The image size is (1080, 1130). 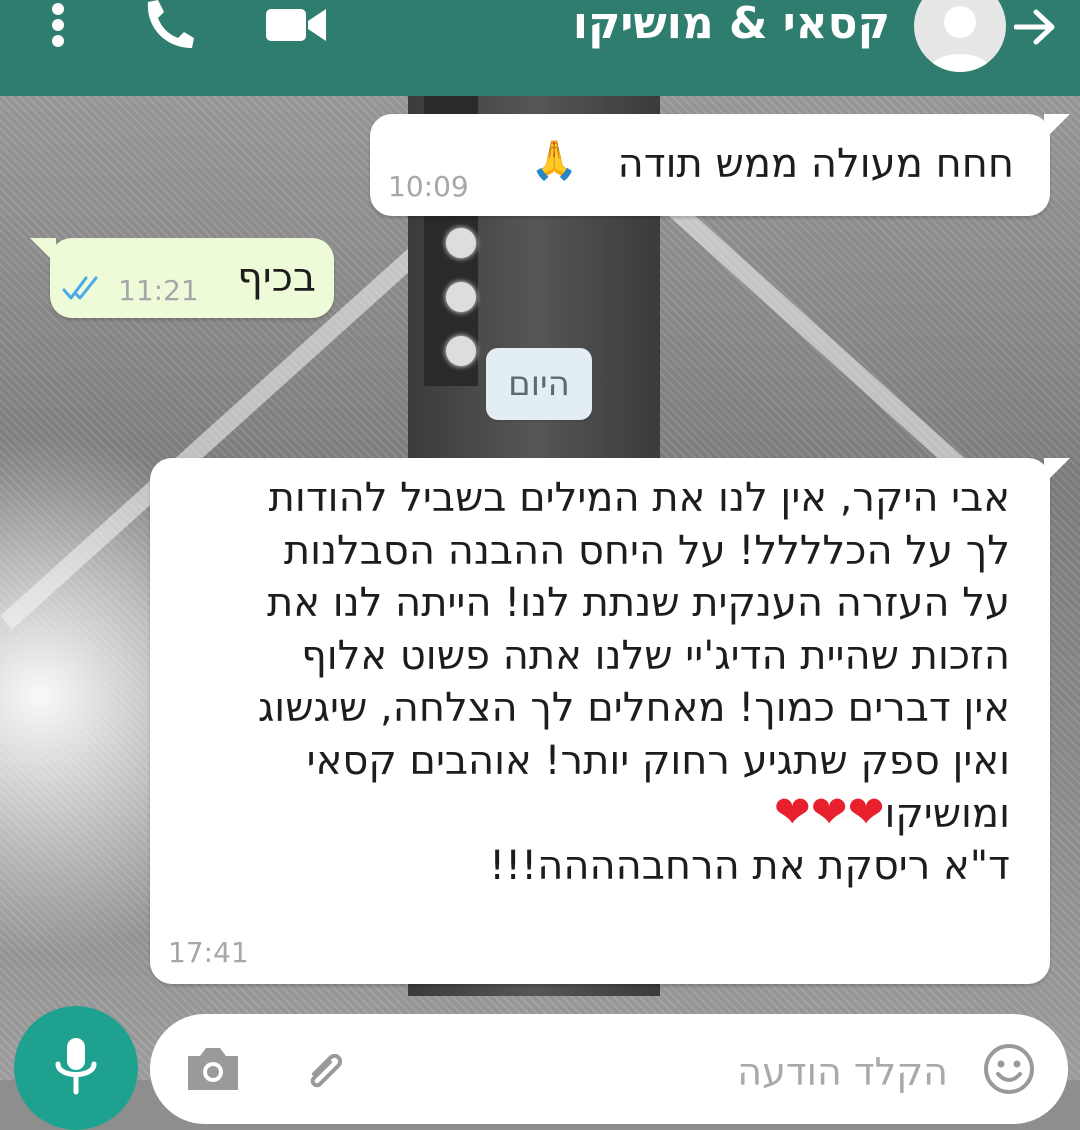 What do you see at coordinates (326, 1070) in the screenshot?
I see `attach-icon` at bounding box center [326, 1070].